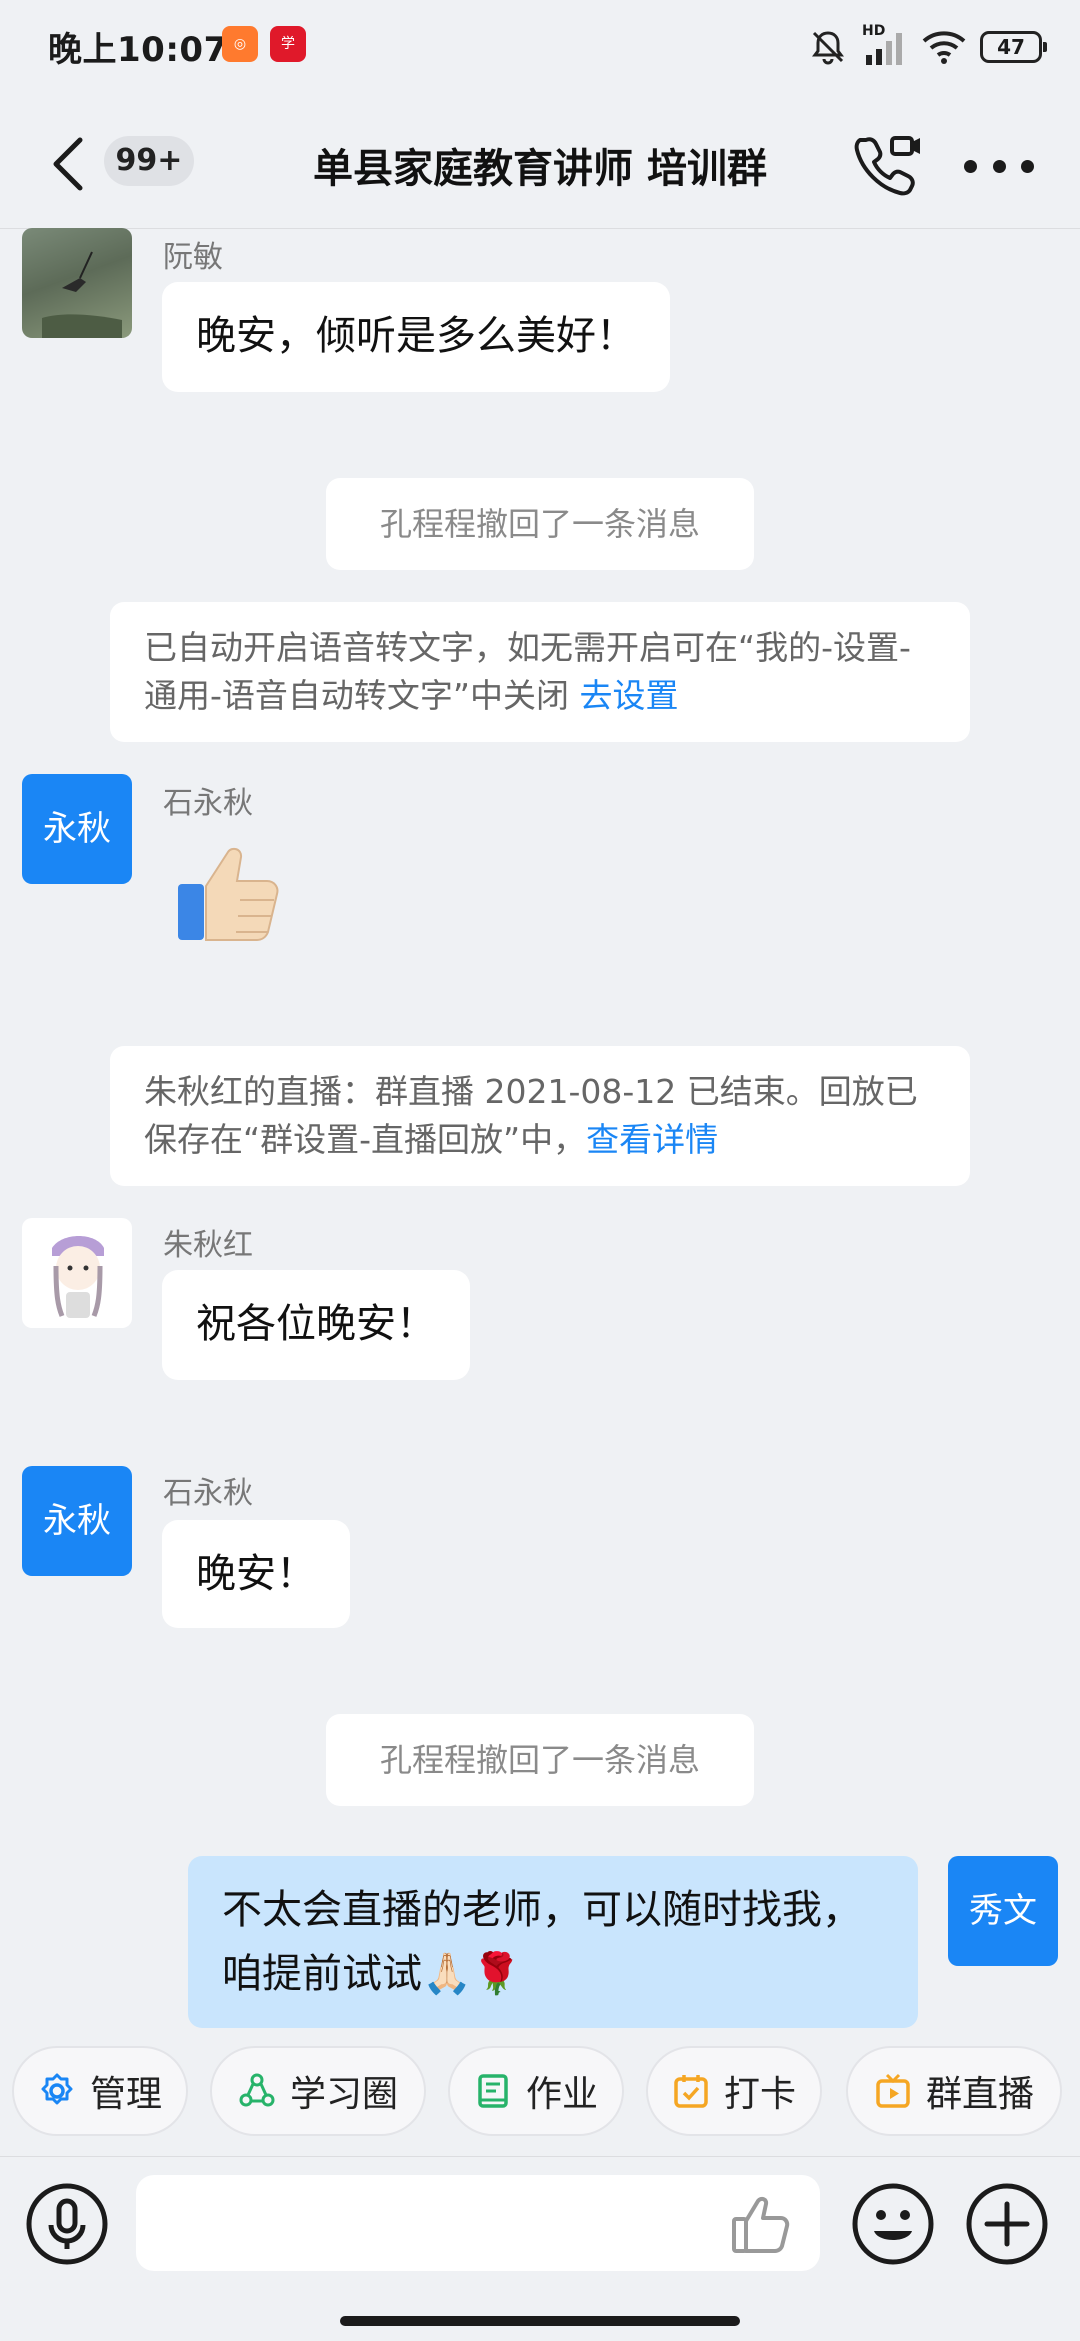  I want to click on calendar-check-icon, so click(691, 2091).